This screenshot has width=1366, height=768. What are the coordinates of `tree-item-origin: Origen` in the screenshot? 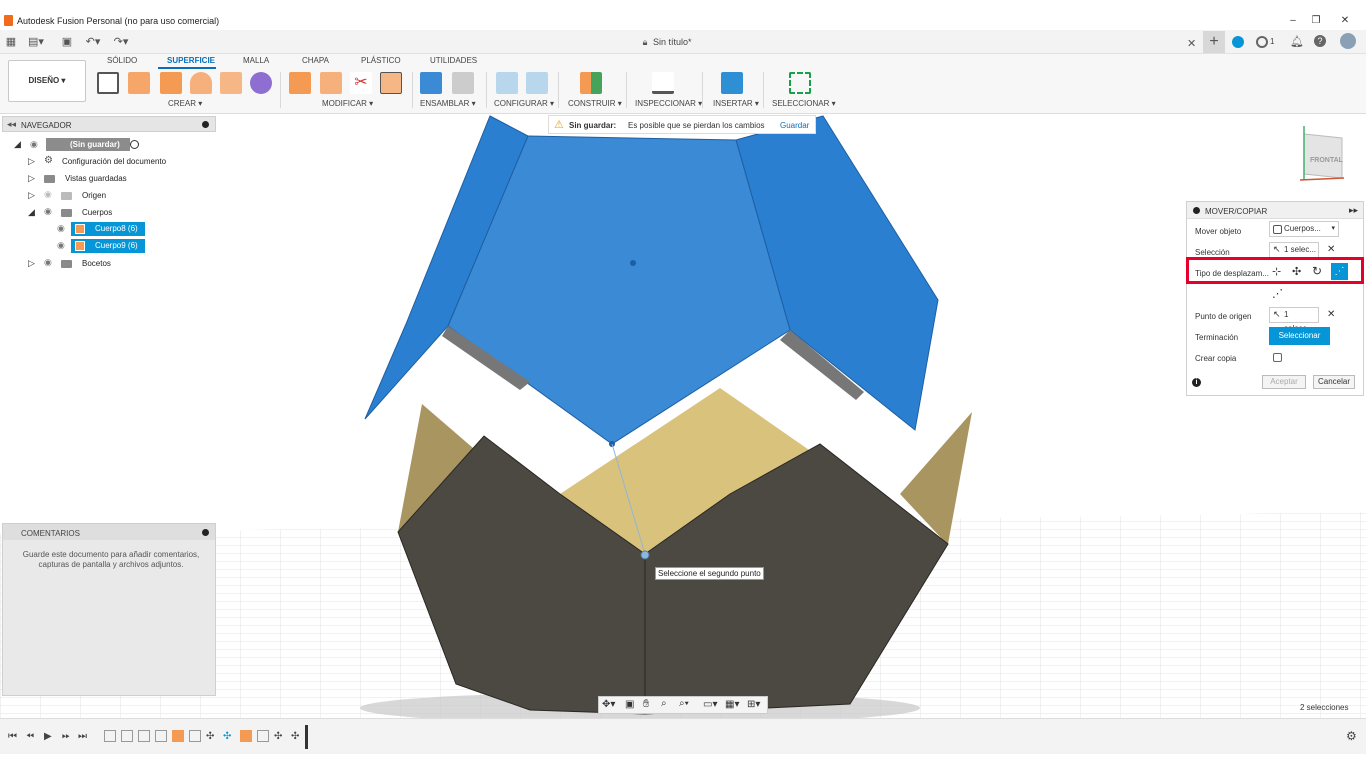 It's located at (94, 196).